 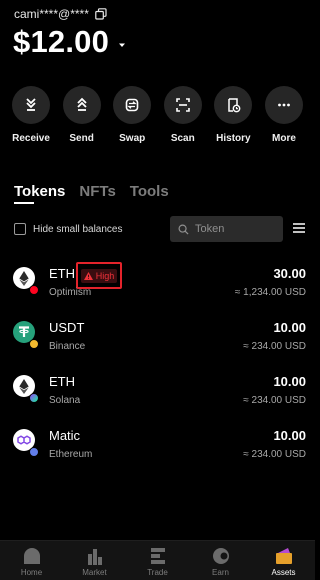 I want to click on swap-button: Swap, so click(x=132, y=115).